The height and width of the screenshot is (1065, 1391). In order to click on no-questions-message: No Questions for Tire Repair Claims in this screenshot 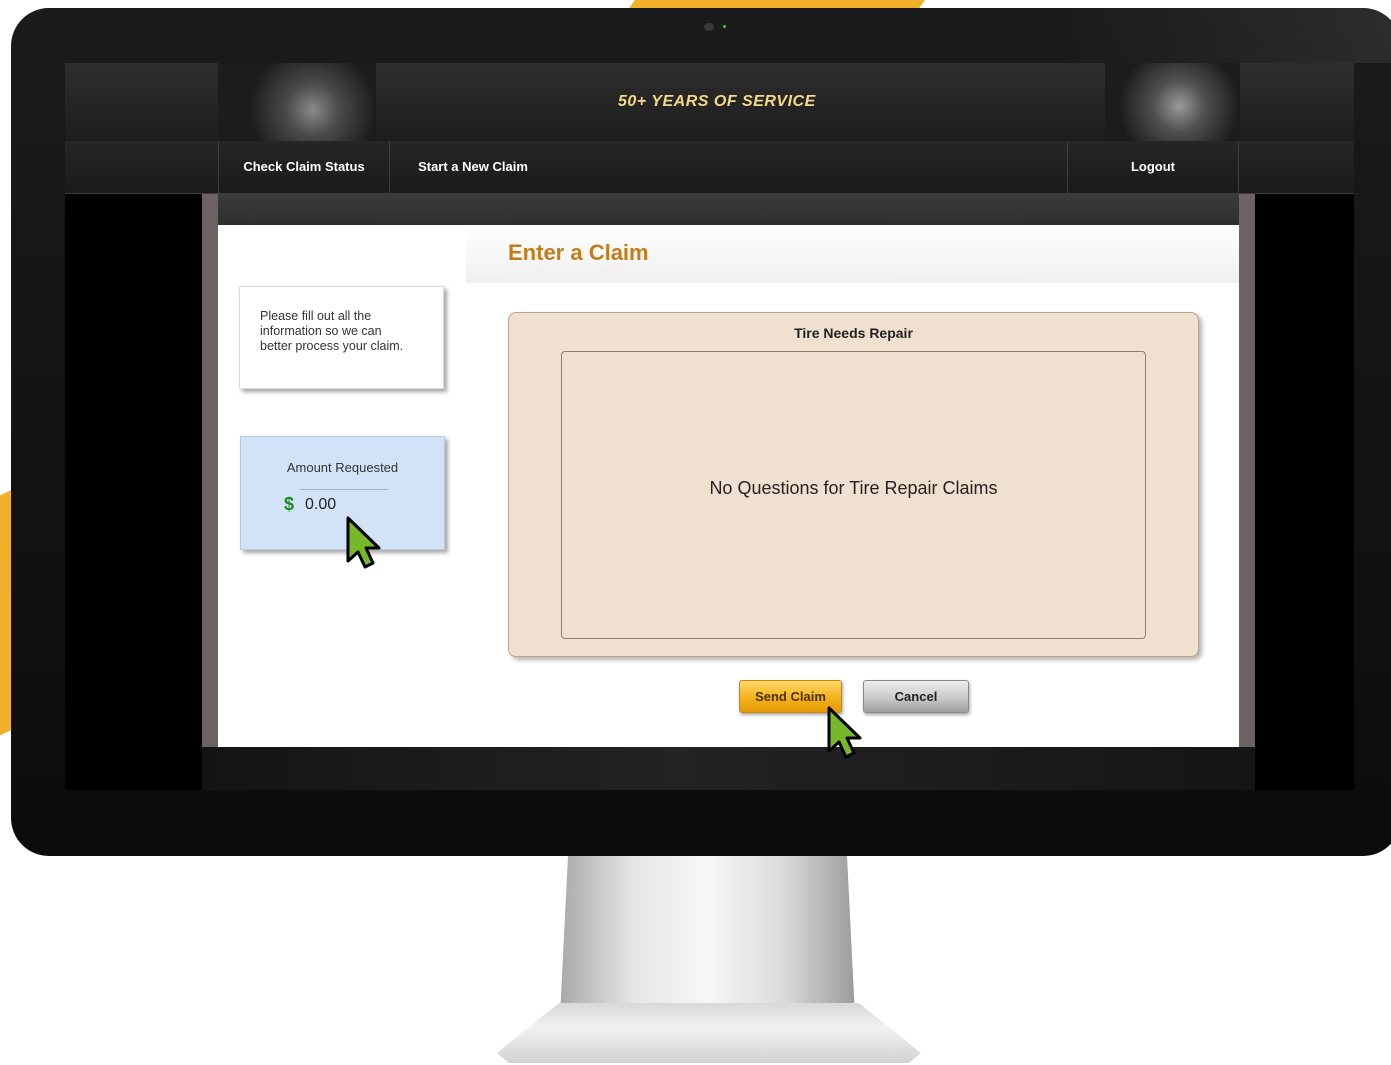, I will do `click(853, 488)`.